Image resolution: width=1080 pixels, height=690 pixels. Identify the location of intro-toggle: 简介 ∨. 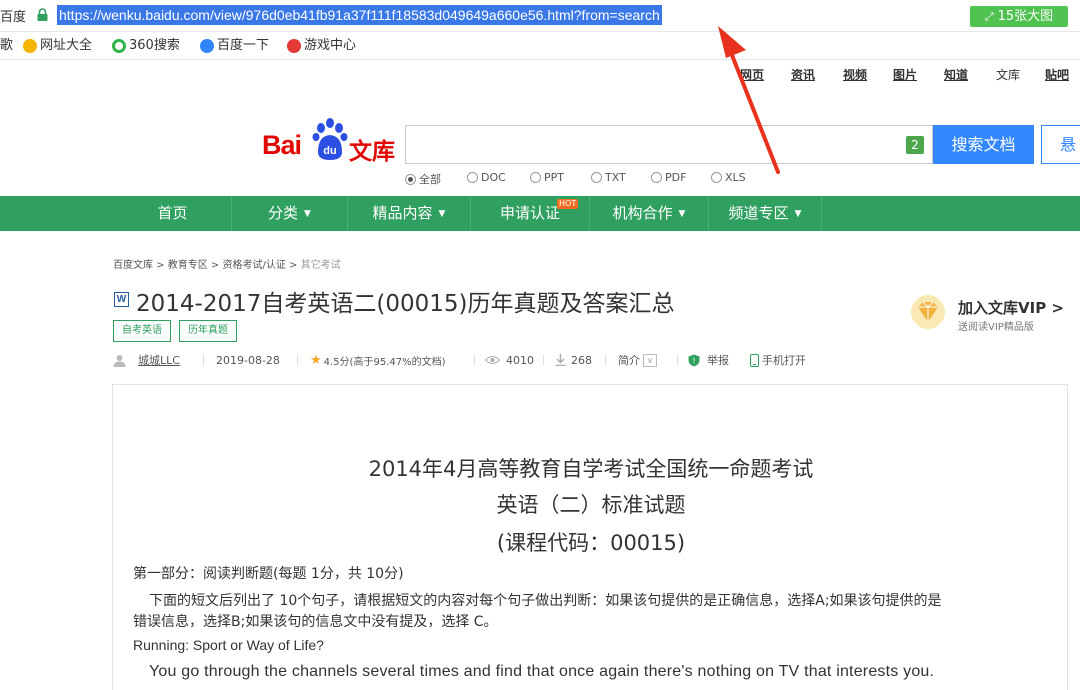
(637, 360).